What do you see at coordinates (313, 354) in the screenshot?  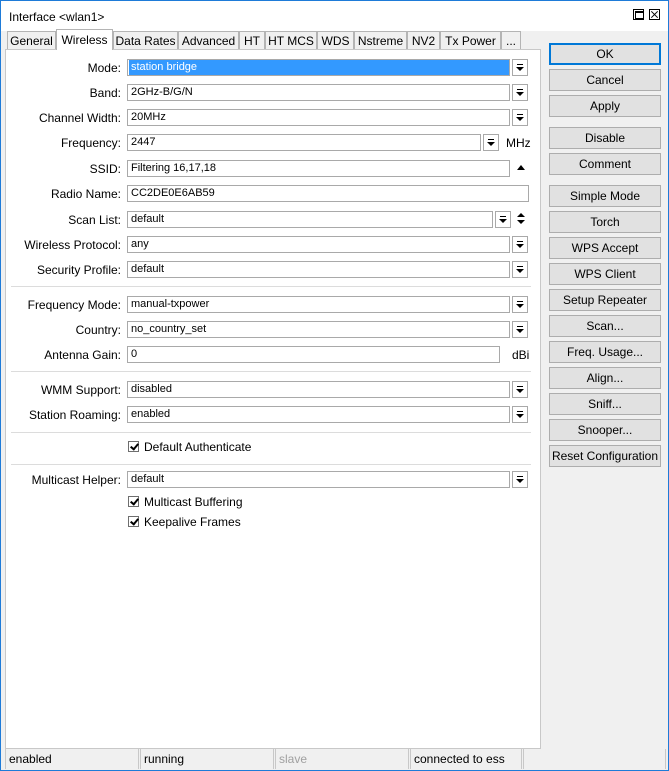 I see `antenna-gain-input: 0` at bounding box center [313, 354].